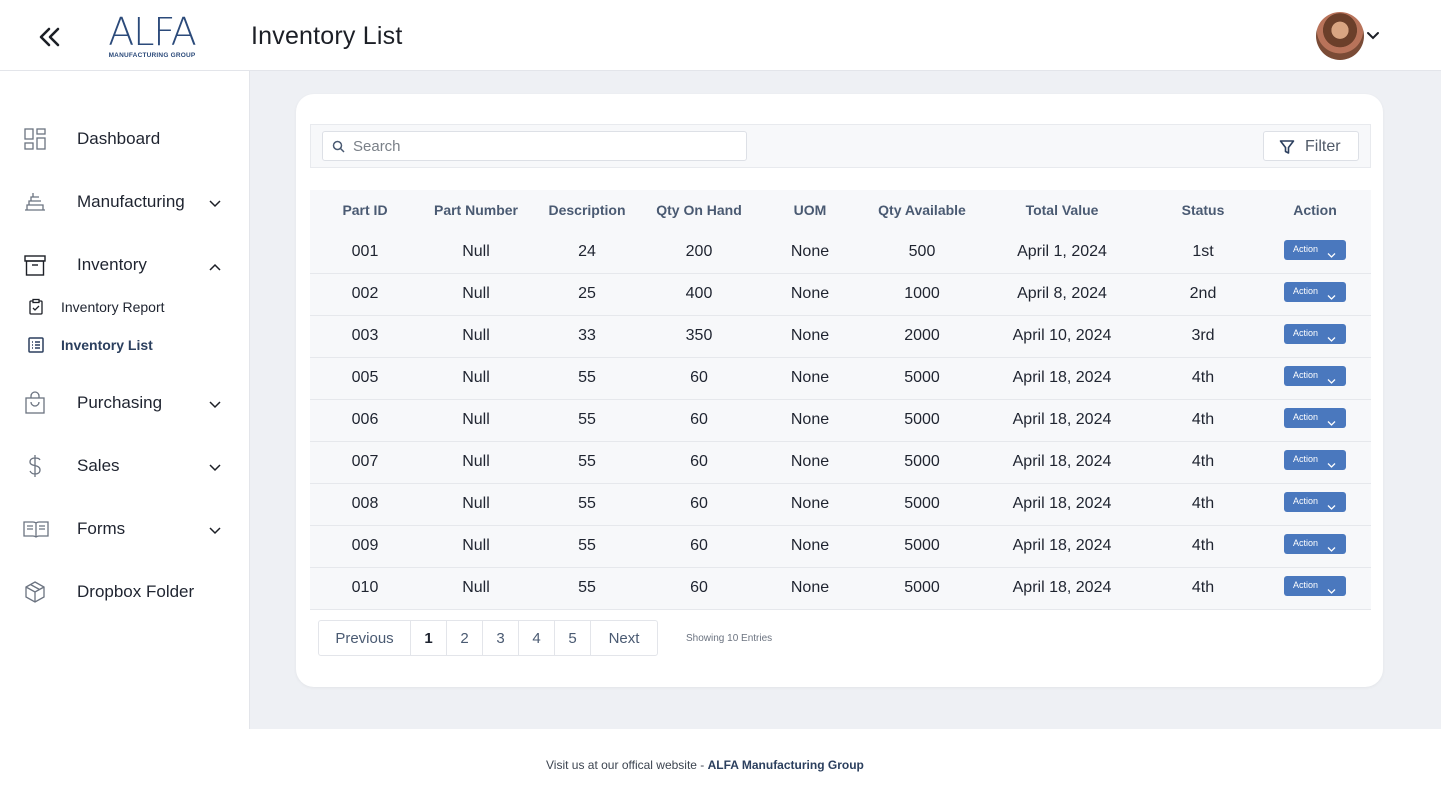  I want to click on clipboard-icon, so click(36, 307).